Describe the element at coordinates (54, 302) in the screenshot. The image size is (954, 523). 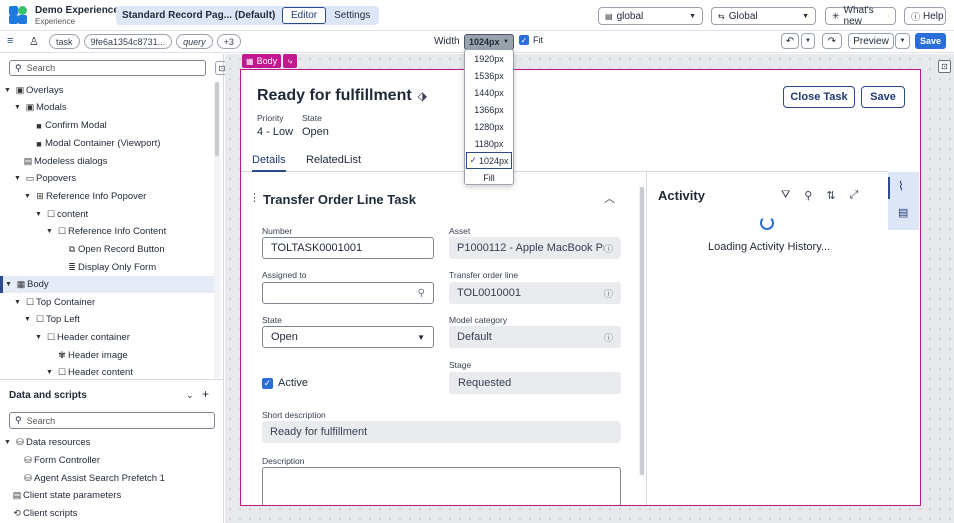
I see `tree-item-top-container: ▼ ☐ Top Container` at that location.